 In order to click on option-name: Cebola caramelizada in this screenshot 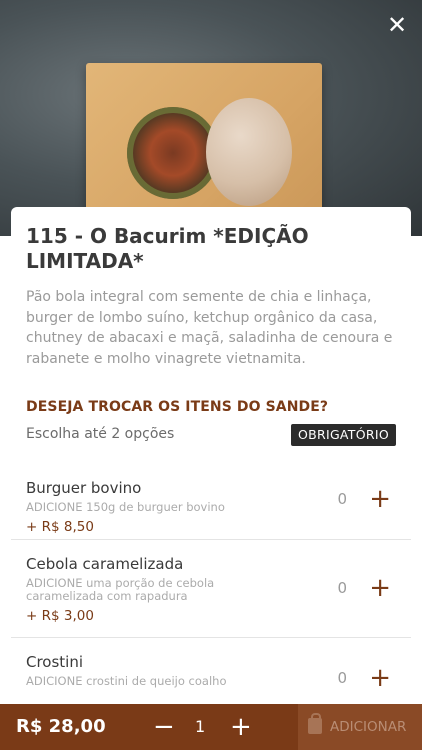, I will do `click(105, 564)`.